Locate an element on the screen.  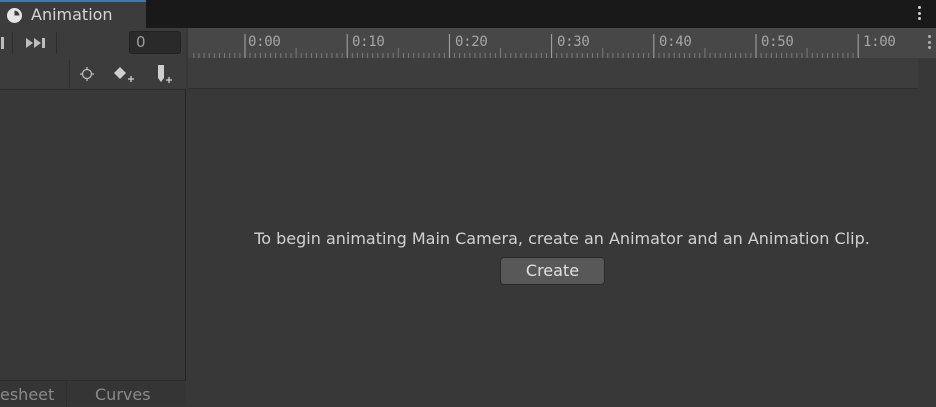
add-keyframe-icon is located at coordinates (124, 74).